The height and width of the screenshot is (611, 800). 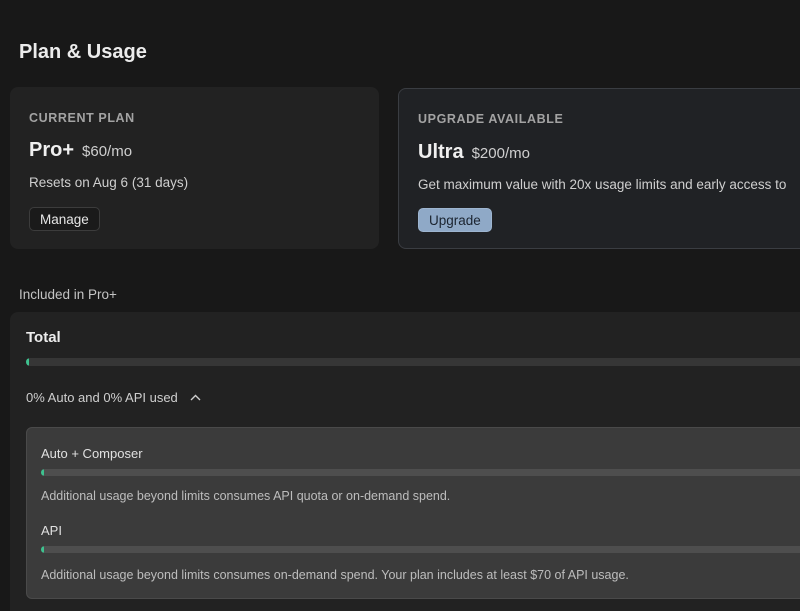 I want to click on upgrade-button: Upgrade, so click(x=455, y=220).